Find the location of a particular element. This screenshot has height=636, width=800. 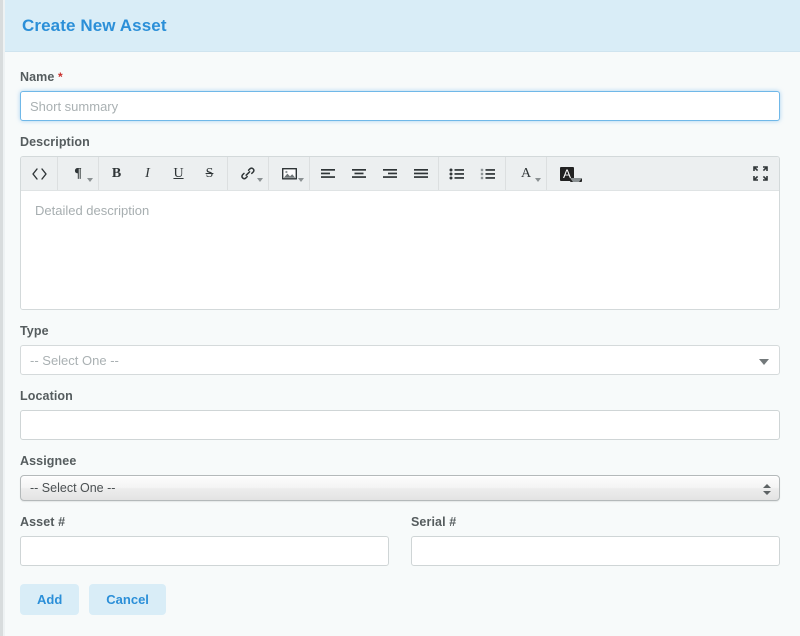

code-view-icon is located at coordinates (39, 173).